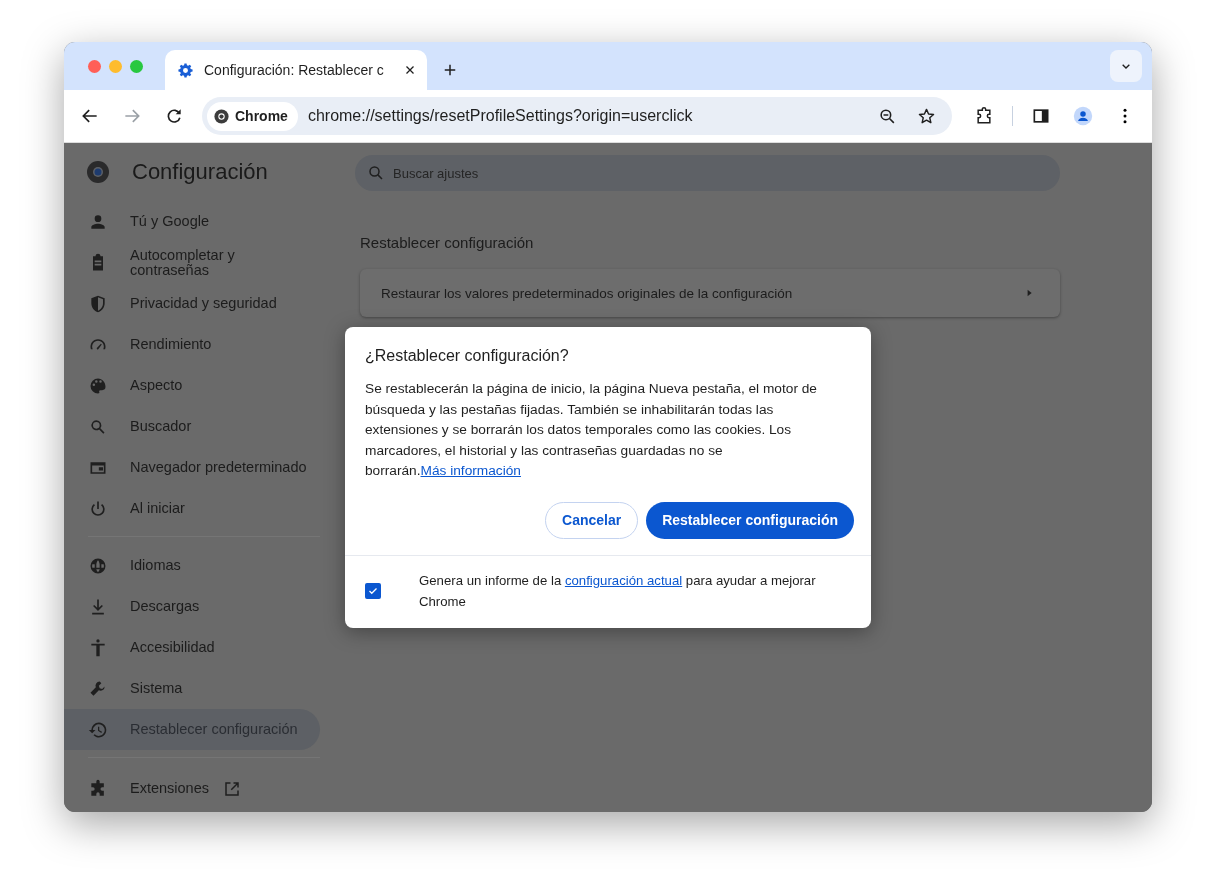  What do you see at coordinates (710, 293) in the screenshot?
I see `settings-row: Restaurar los valores predeterminados originales de la configuración` at bounding box center [710, 293].